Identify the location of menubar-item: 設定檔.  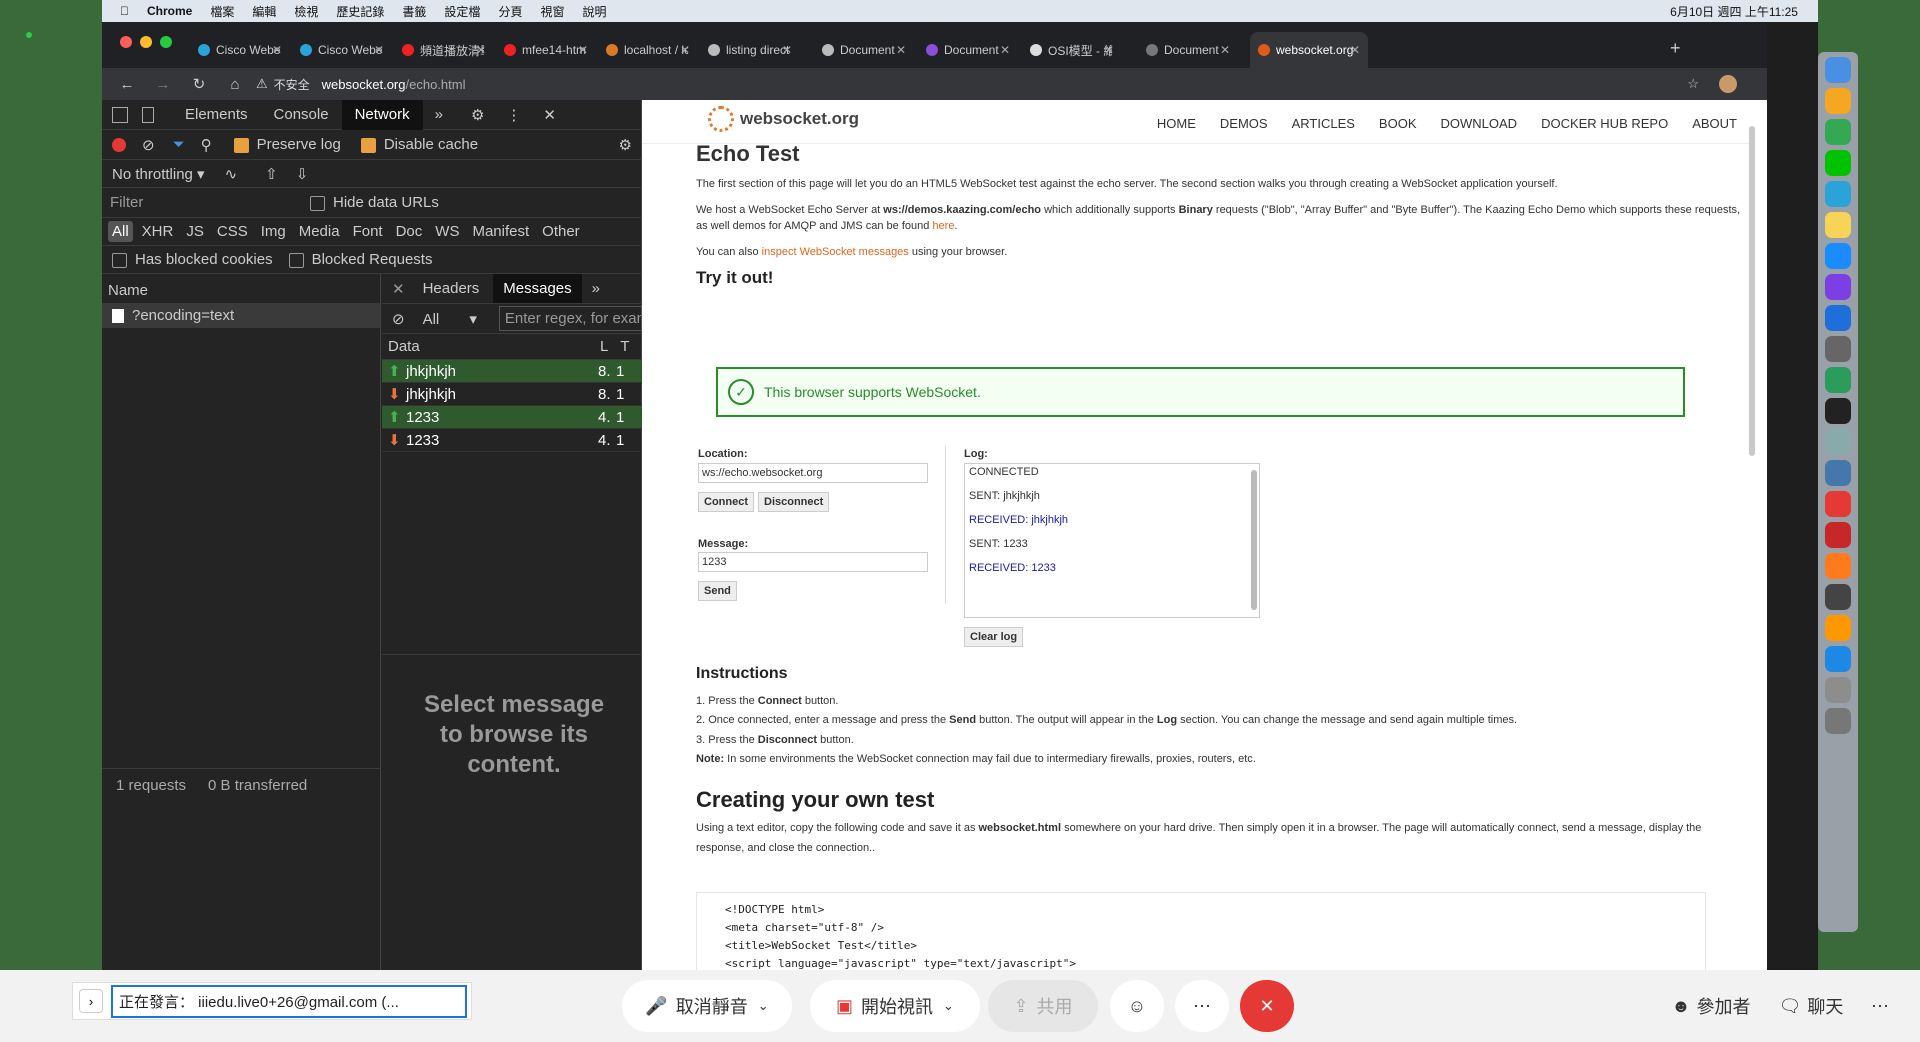
(462, 11).